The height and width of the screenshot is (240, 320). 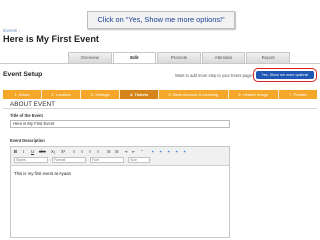 I want to click on link-icon: ✦, so click(x=153, y=151).